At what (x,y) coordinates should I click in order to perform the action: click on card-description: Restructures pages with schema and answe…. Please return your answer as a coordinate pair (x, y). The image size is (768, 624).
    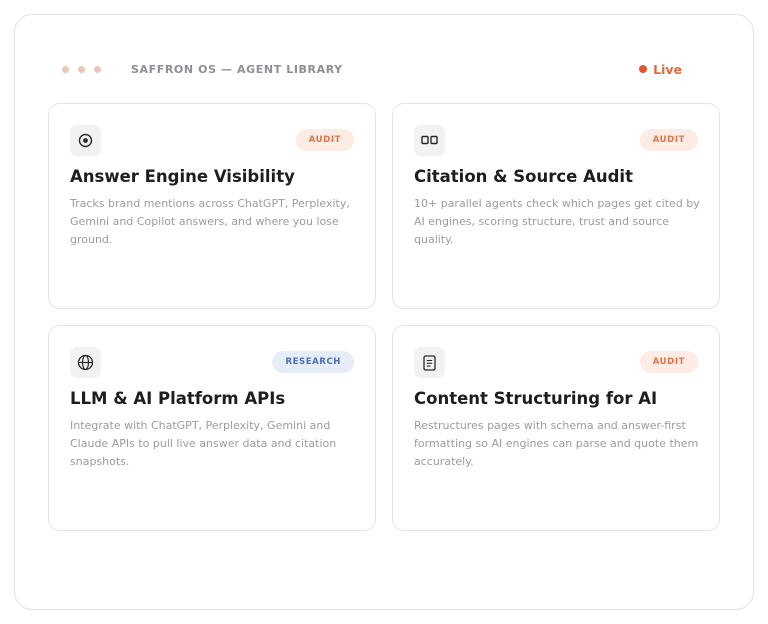
    Looking at the image, I should click on (556, 443).